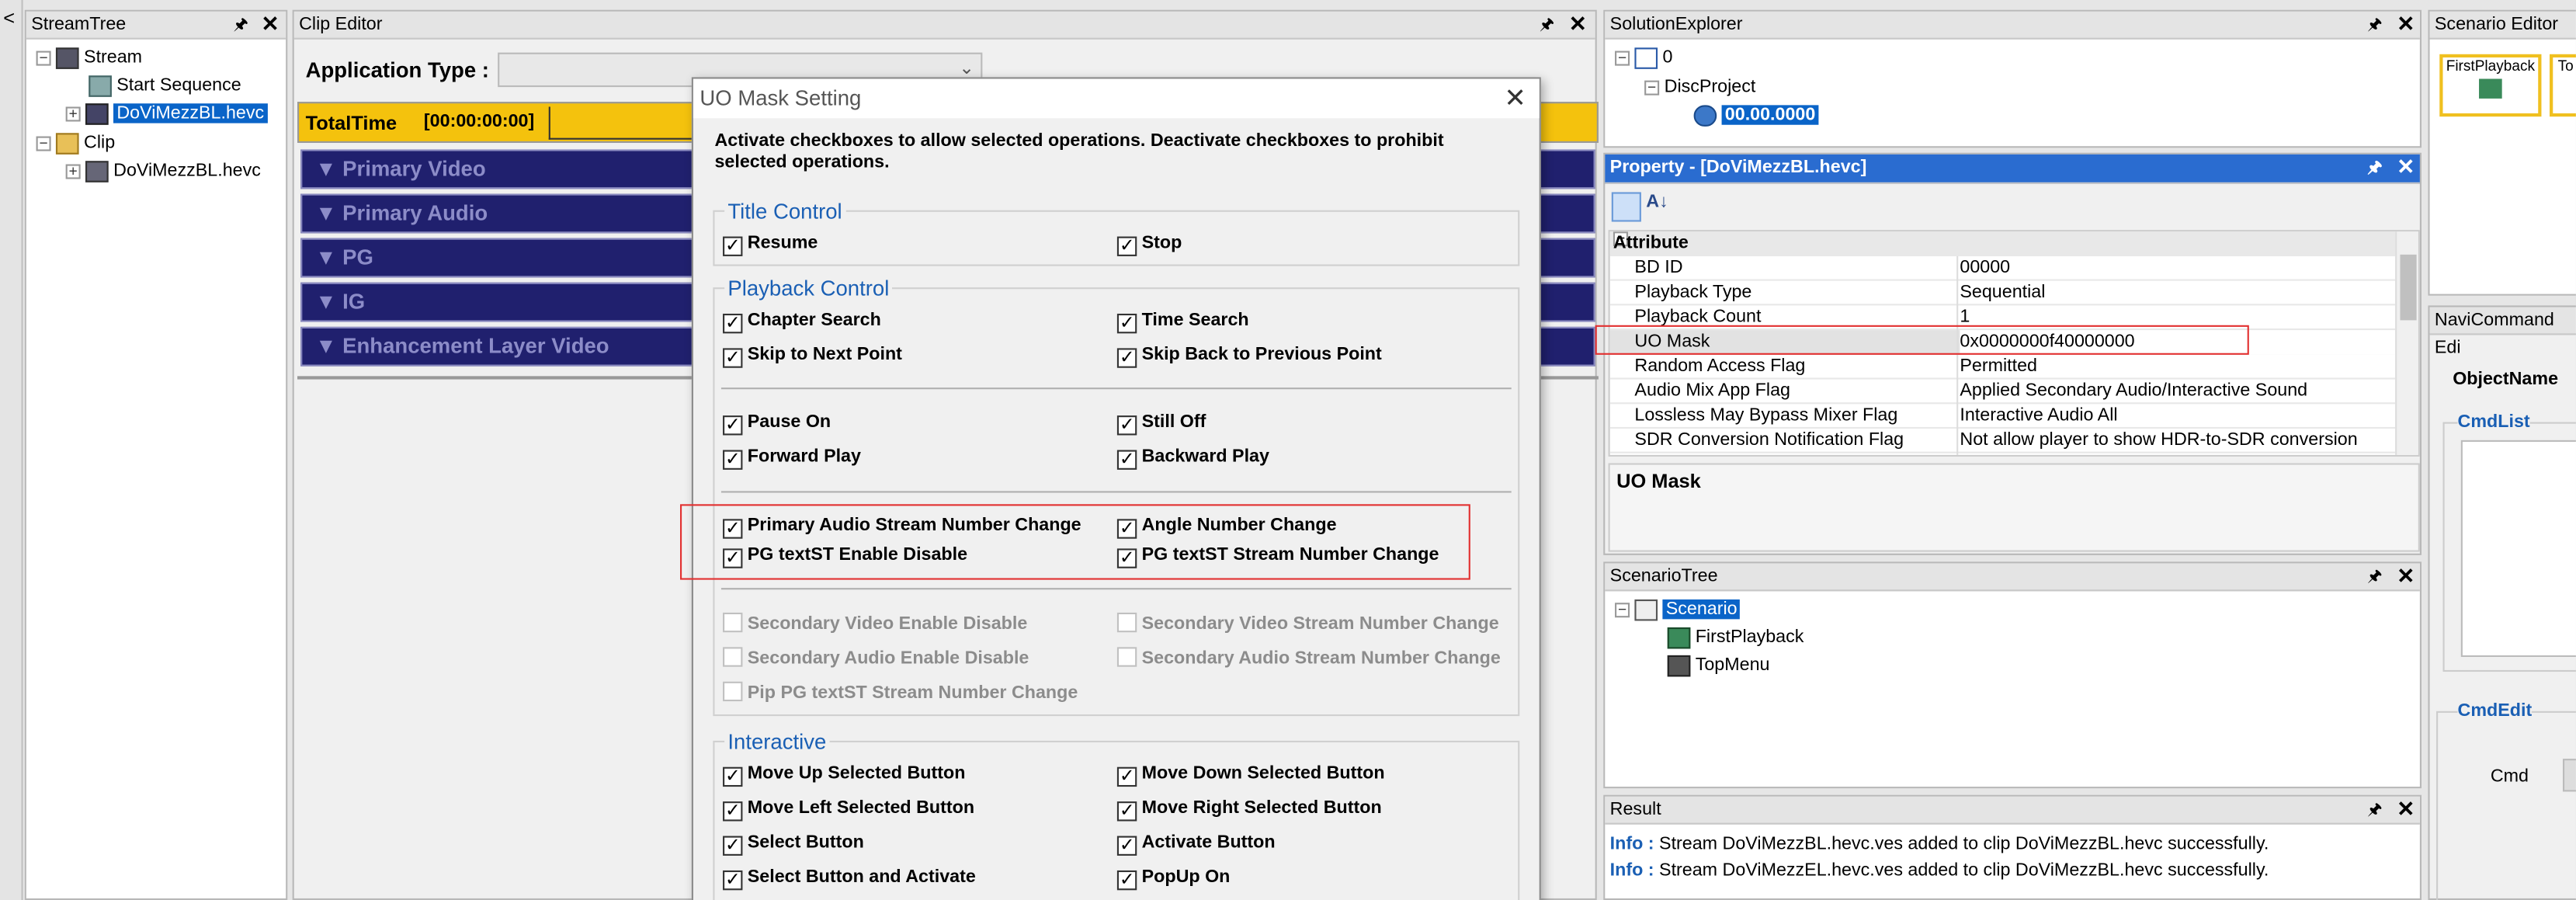 The image size is (2576, 900). What do you see at coordinates (2493, 422) in the screenshot?
I see `cmdlist-label: CmdList` at bounding box center [2493, 422].